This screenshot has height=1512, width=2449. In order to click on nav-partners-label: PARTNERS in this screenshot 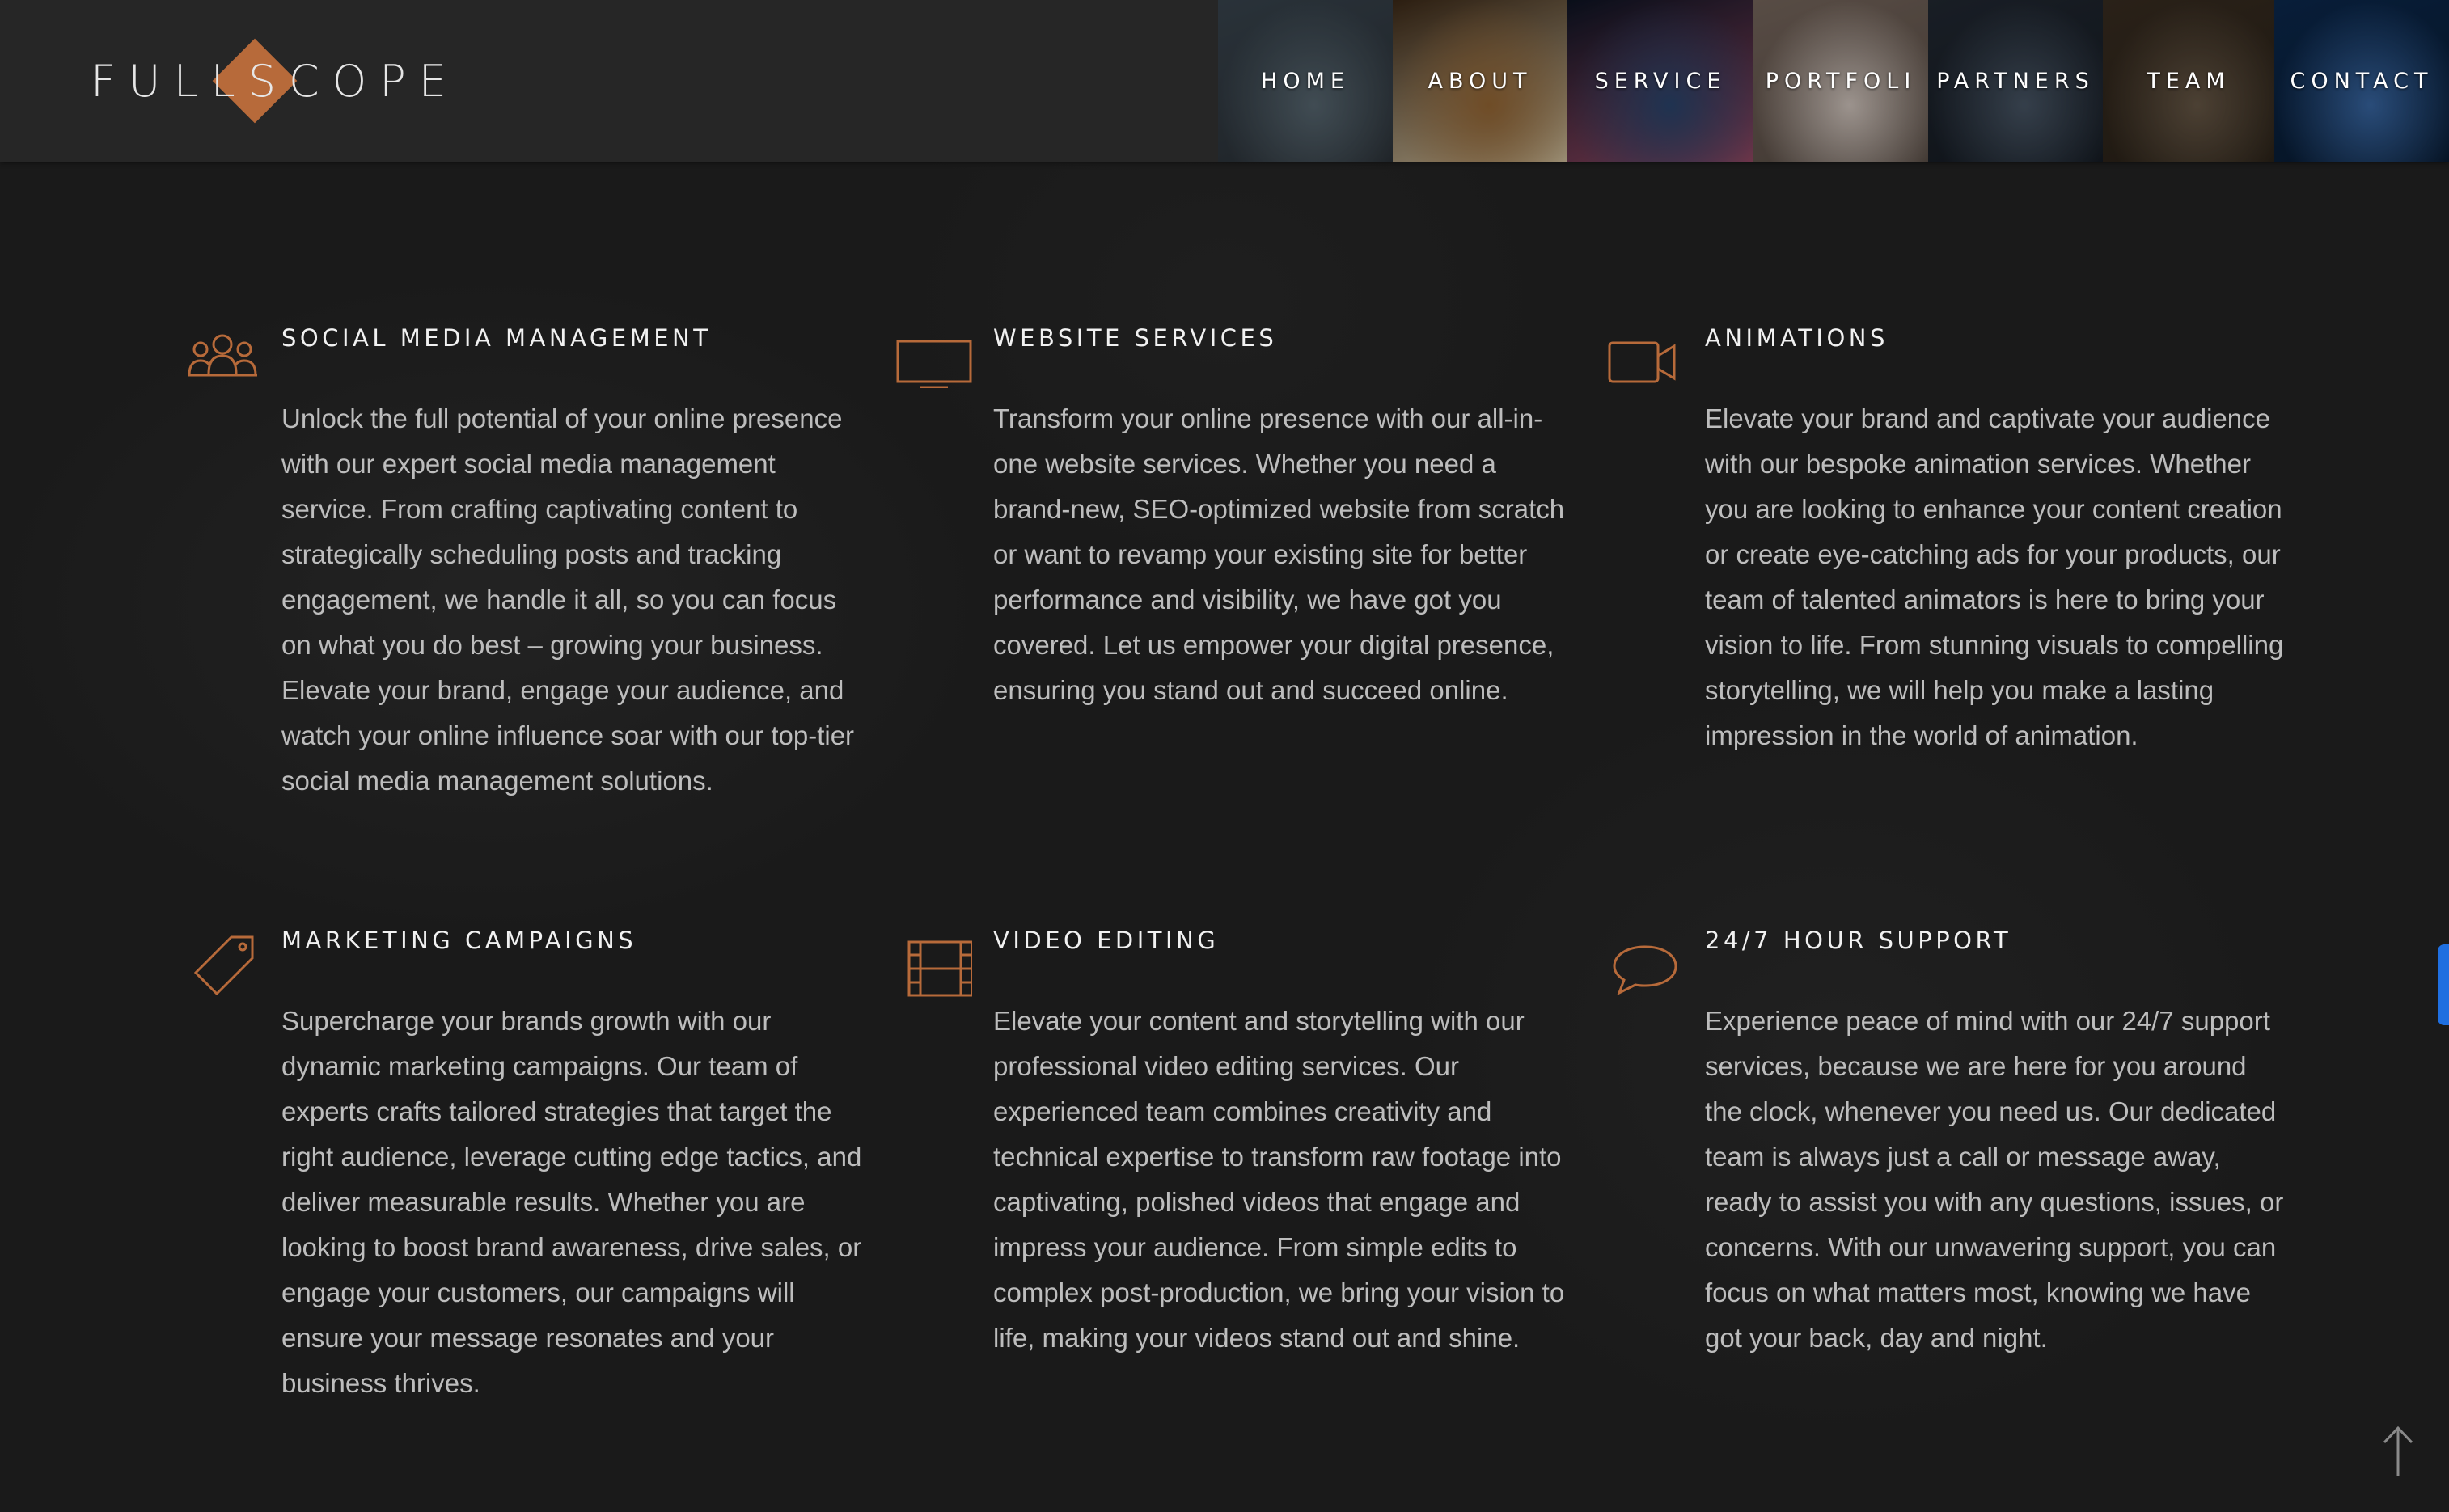, I will do `click(2016, 81)`.